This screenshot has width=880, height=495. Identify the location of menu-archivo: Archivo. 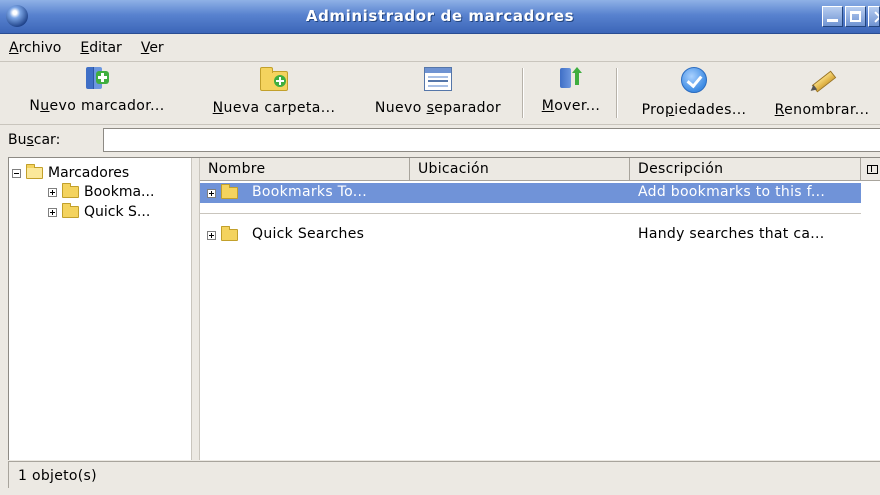
(35, 48).